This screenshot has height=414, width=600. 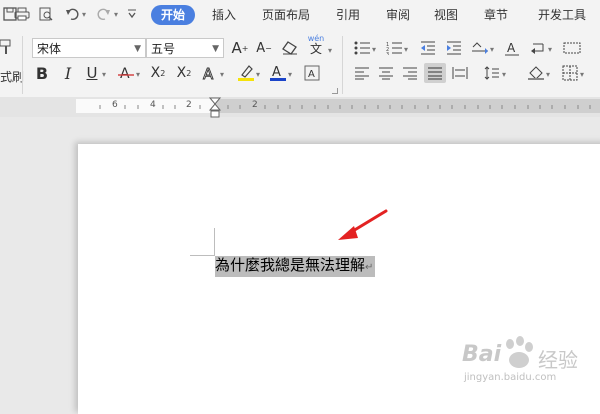 What do you see at coordinates (290, 74) in the screenshot?
I see `font-color-dropdown-icon: ▾` at bounding box center [290, 74].